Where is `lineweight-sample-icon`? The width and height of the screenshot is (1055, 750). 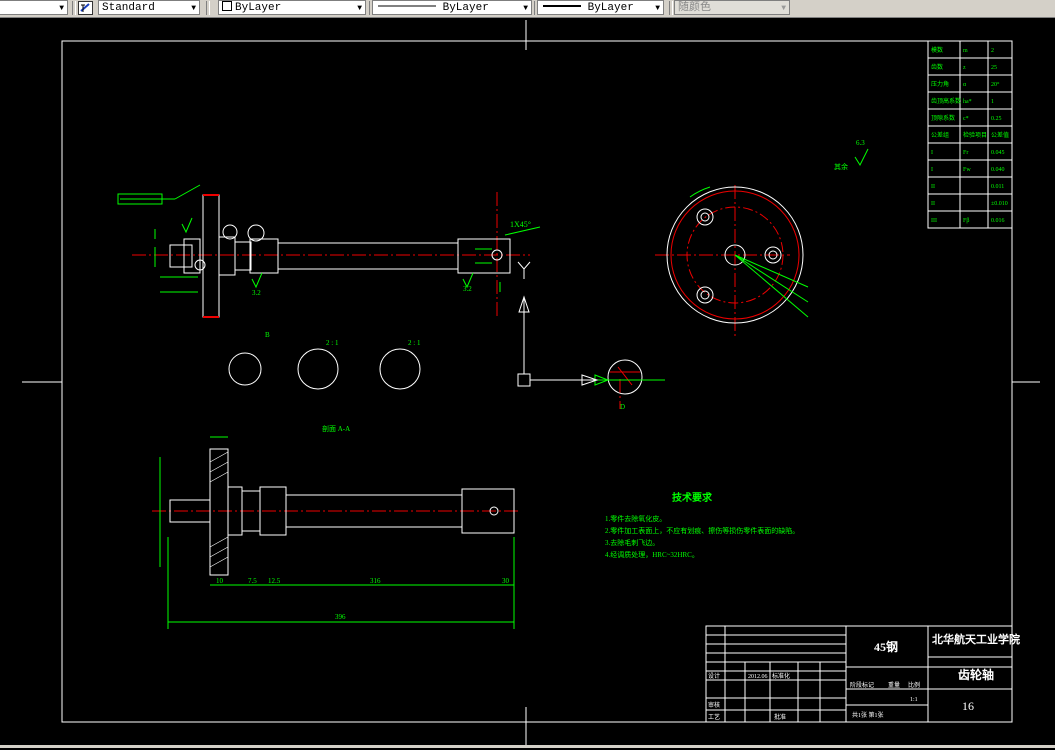
lineweight-sample-icon is located at coordinates (562, 6).